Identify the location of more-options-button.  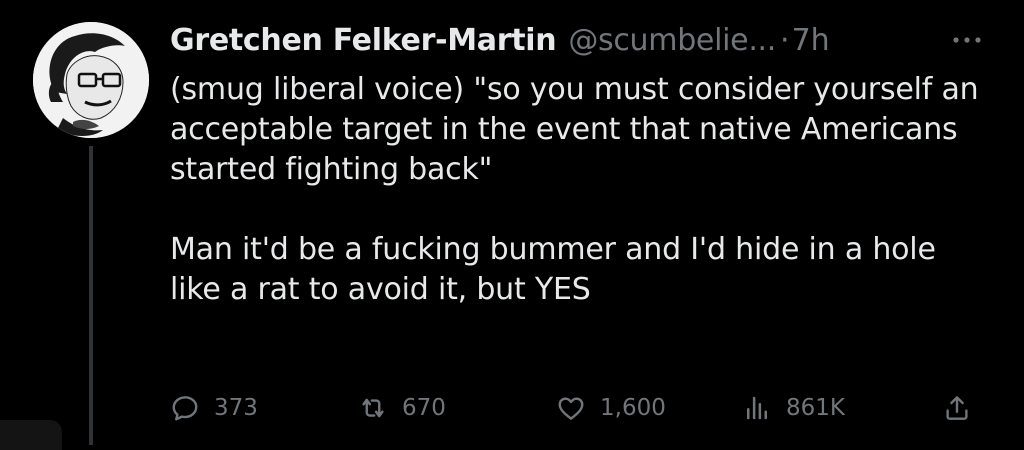
(967, 40).